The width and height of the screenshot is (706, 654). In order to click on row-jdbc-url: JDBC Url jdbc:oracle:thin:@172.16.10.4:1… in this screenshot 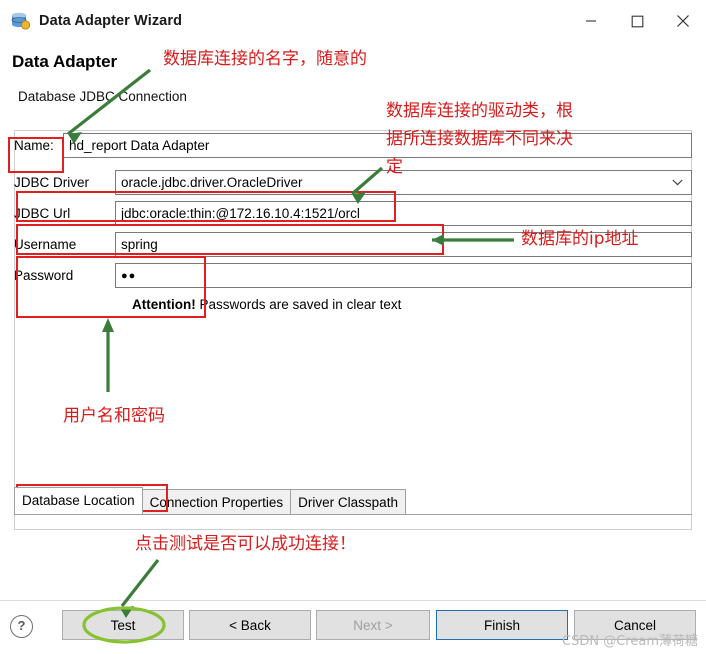, I will do `click(353, 213)`.